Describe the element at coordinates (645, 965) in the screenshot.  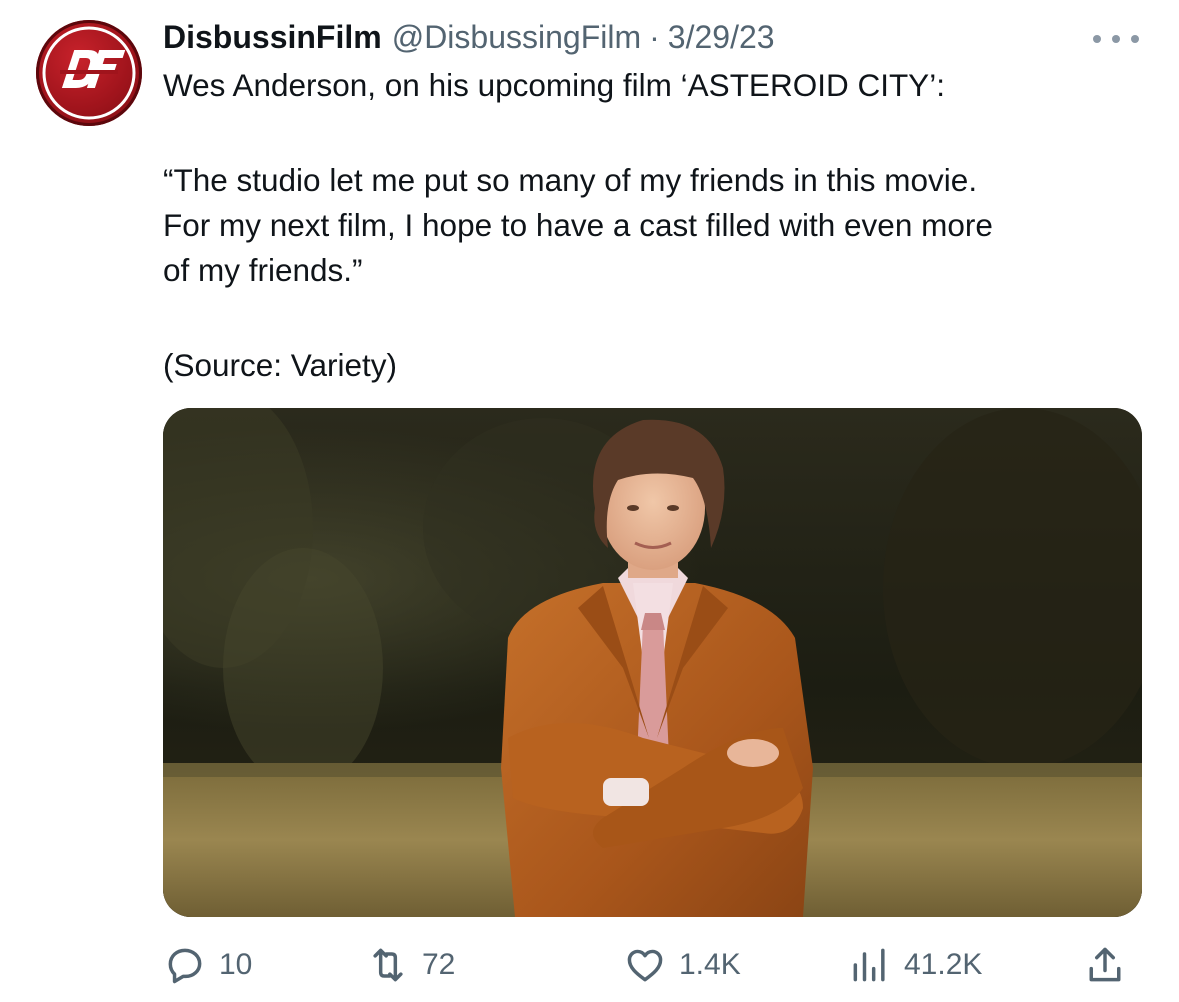
I see `heart-icon` at that location.